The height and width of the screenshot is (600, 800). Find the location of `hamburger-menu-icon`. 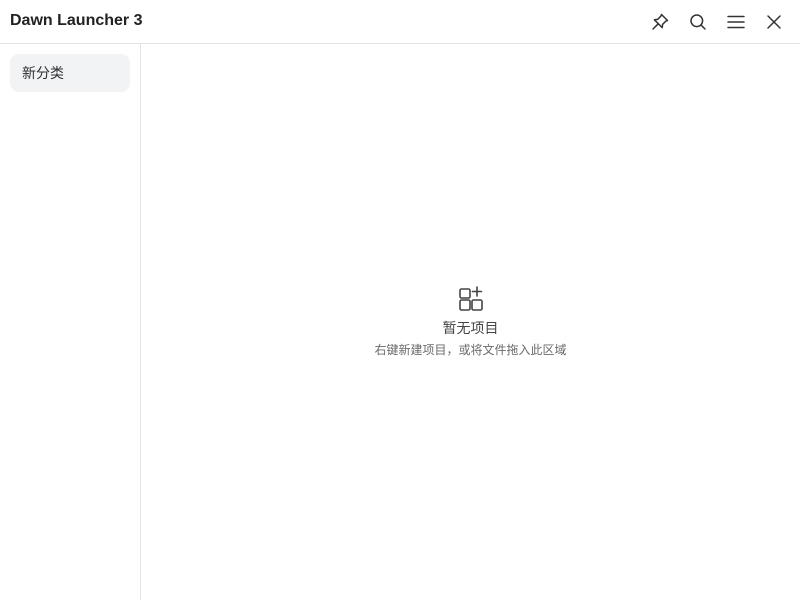

hamburger-menu-icon is located at coordinates (736, 22).